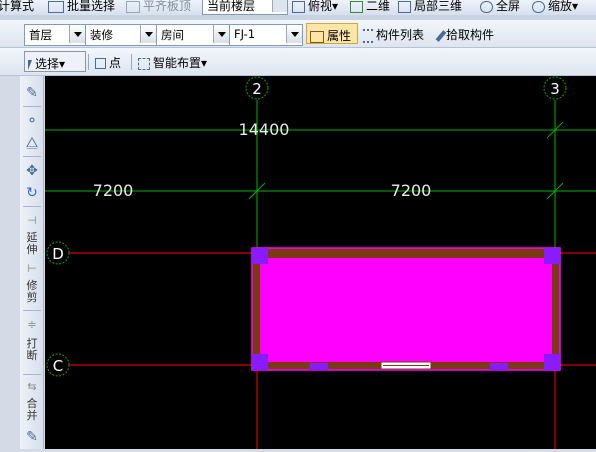 Image resolution: width=596 pixels, height=452 pixels. I want to click on batch-select-icon, so click(56, 6).